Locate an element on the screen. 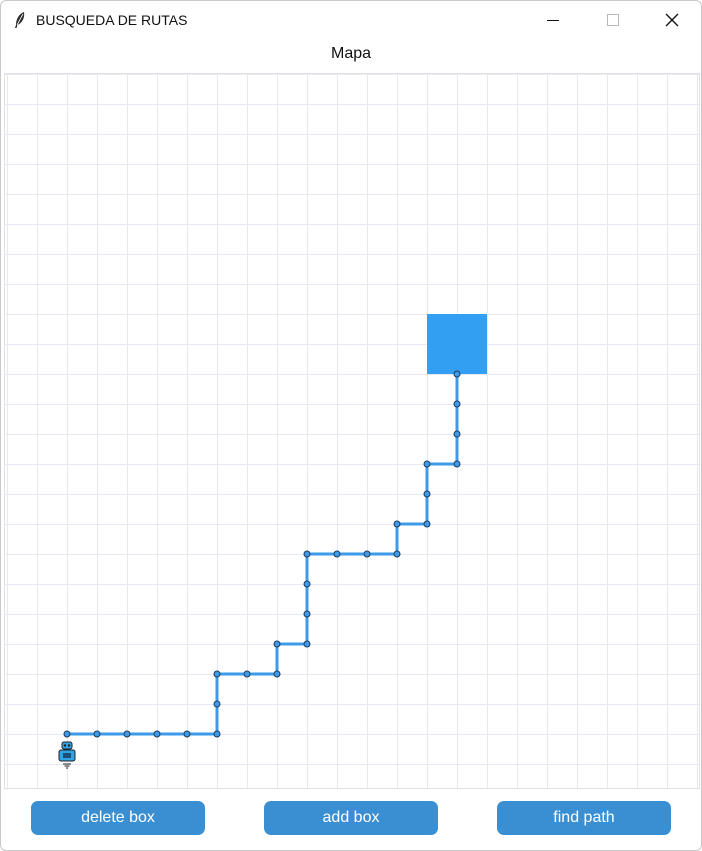 Image resolution: width=702 pixels, height=851 pixels. maximize-icon is located at coordinates (613, 20).